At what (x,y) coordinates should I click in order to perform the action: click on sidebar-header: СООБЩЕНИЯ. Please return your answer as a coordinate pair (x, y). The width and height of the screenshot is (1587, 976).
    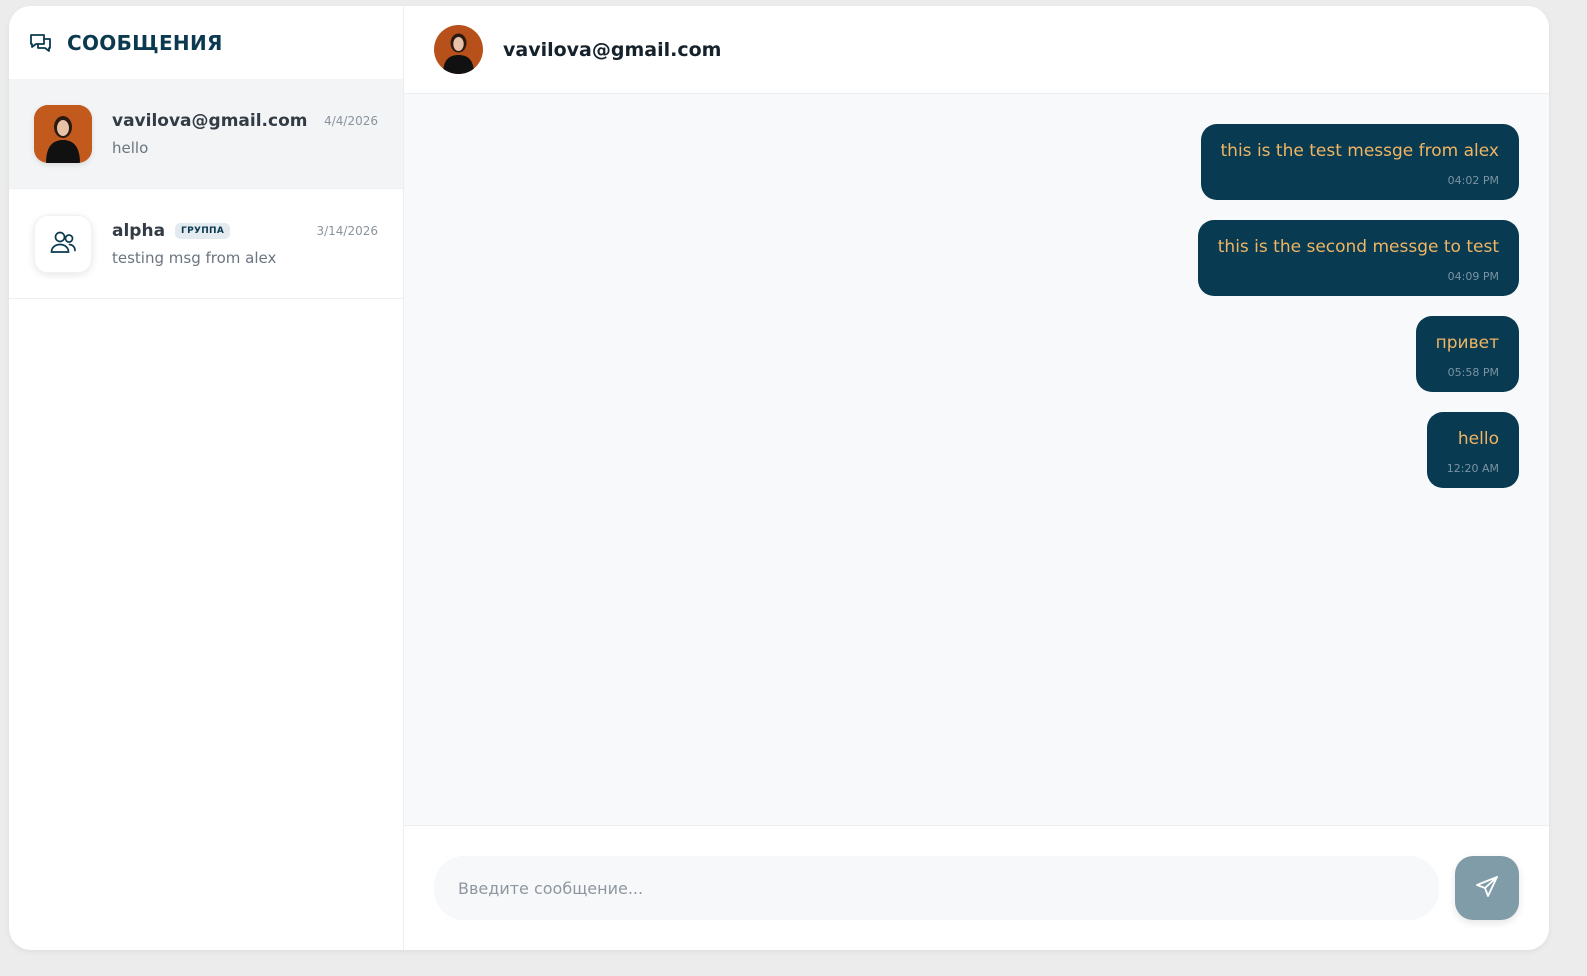
    Looking at the image, I should click on (206, 42).